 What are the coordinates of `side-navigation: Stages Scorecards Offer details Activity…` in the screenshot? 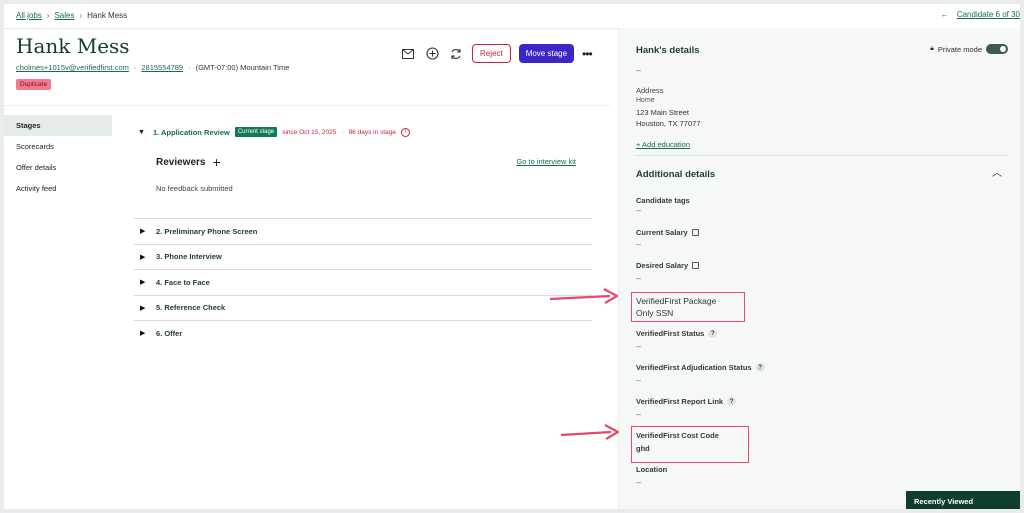 It's located at (58, 157).